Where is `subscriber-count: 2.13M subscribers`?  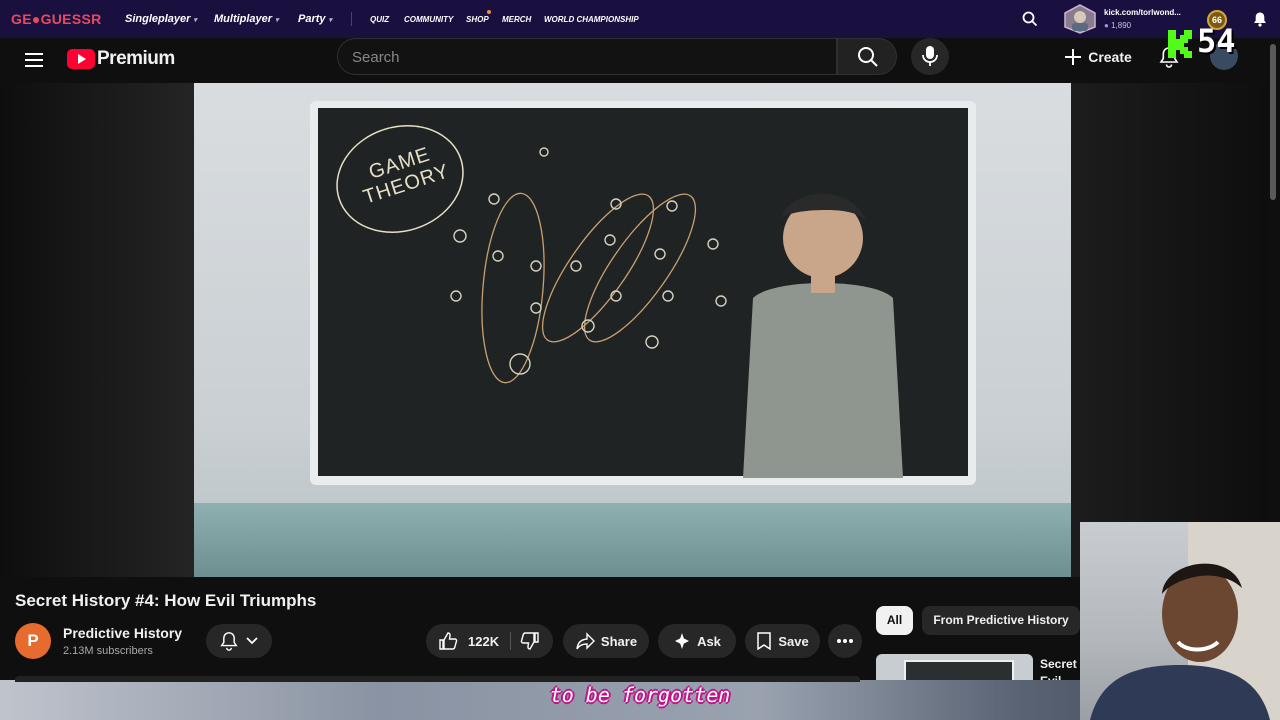
subscriber-count: 2.13M subscribers is located at coordinates (108, 651).